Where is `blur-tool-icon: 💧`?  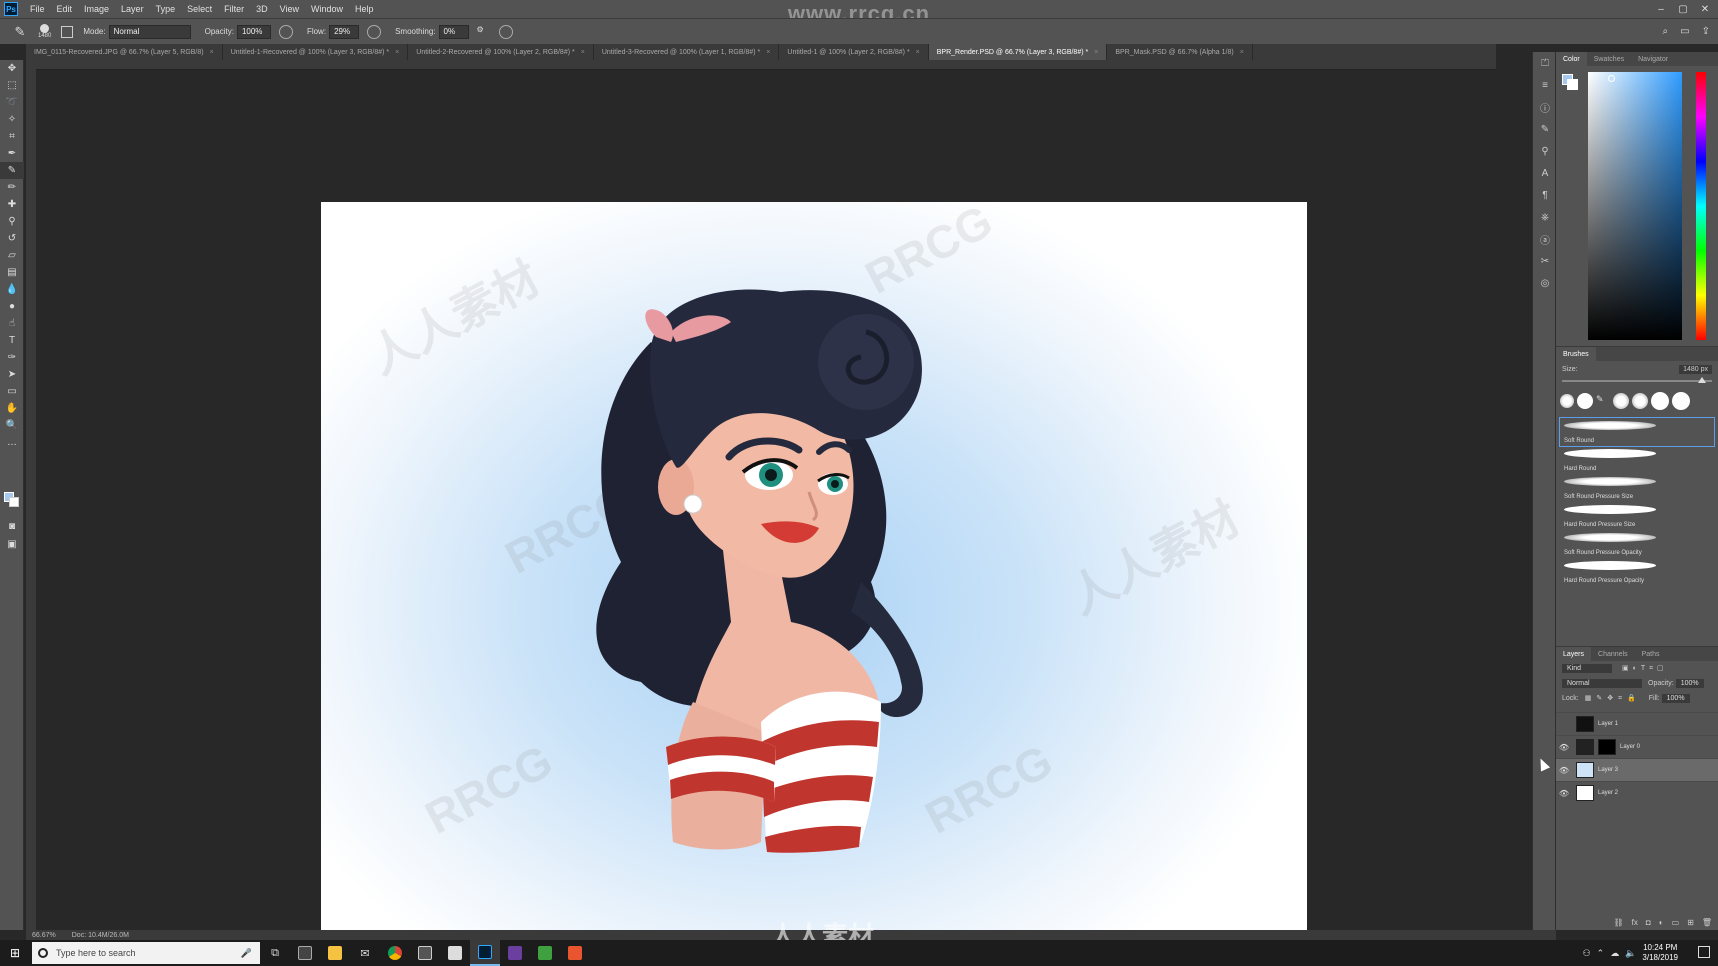
blur-tool-icon: 💧 is located at coordinates (12, 289).